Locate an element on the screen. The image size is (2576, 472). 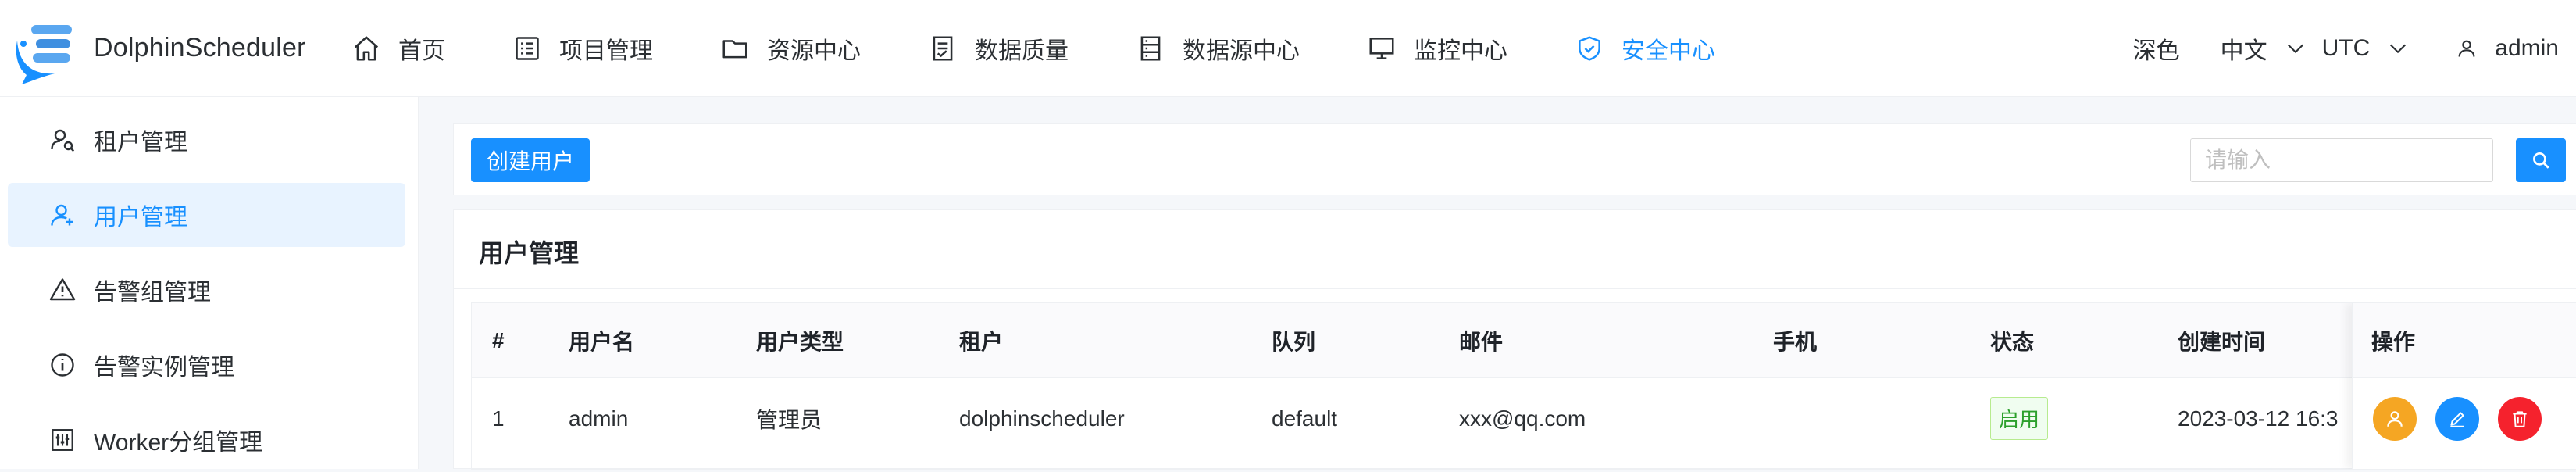
nav-item-label: 安全中心 is located at coordinates (1668, 51).